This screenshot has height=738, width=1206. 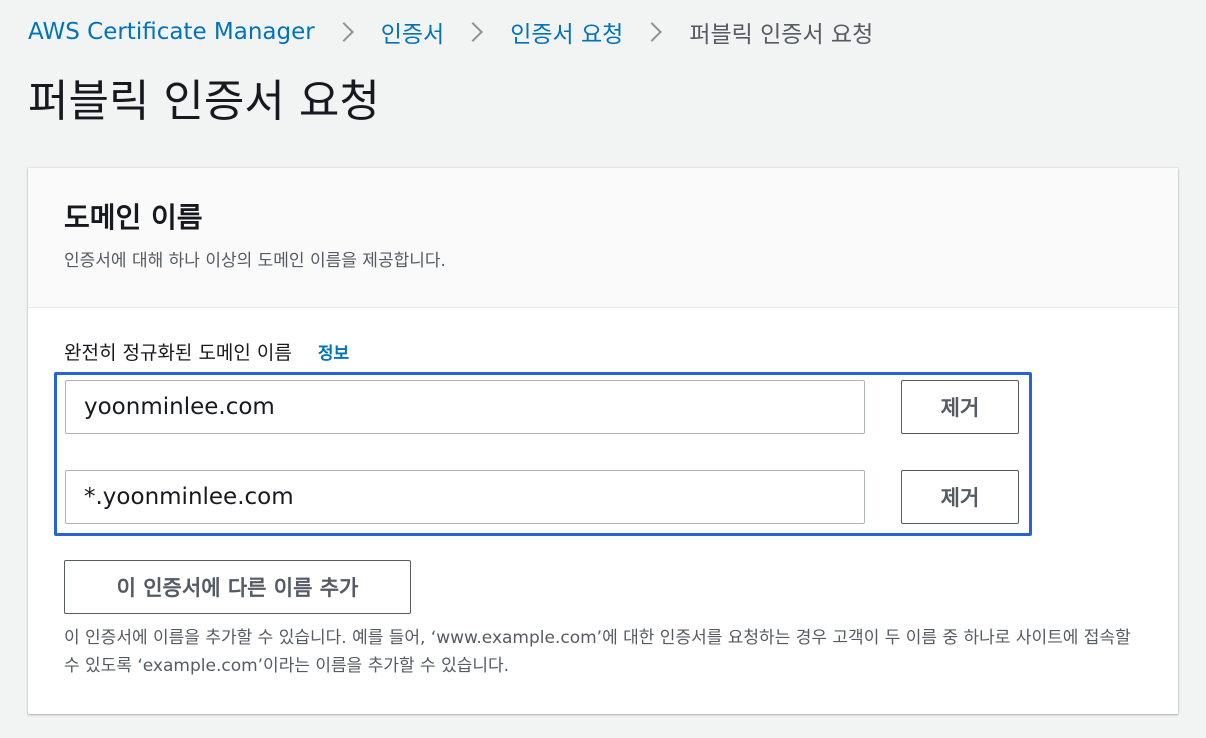 I want to click on page-title: 퍼블릭 인증서 요청, so click(x=204, y=101).